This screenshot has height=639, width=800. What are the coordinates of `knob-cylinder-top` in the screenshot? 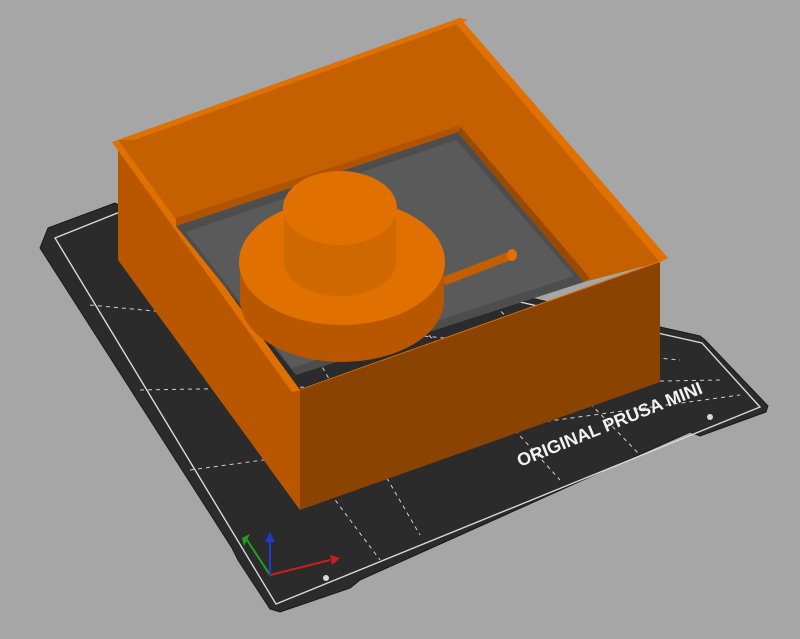 It's located at (340, 208).